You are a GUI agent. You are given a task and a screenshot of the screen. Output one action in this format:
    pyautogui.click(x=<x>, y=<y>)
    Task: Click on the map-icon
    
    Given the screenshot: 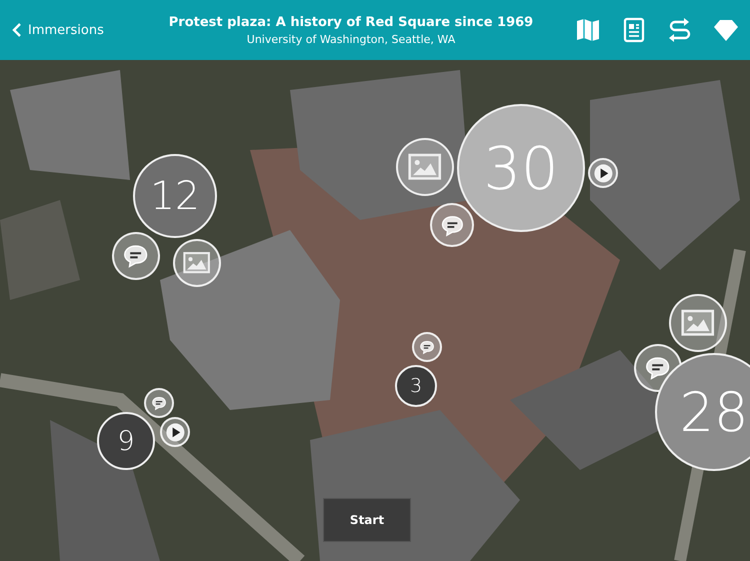 What is the action you would take?
    pyautogui.click(x=588, y=30)
    